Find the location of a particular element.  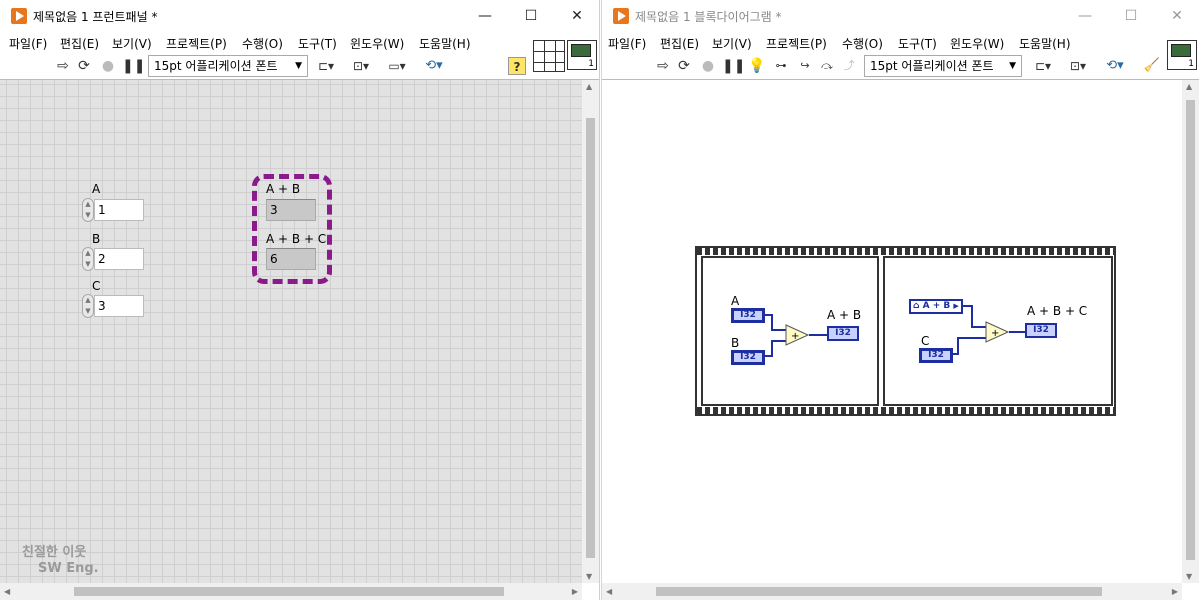

add-node-symbol: + is located at coordinates (795, 336).